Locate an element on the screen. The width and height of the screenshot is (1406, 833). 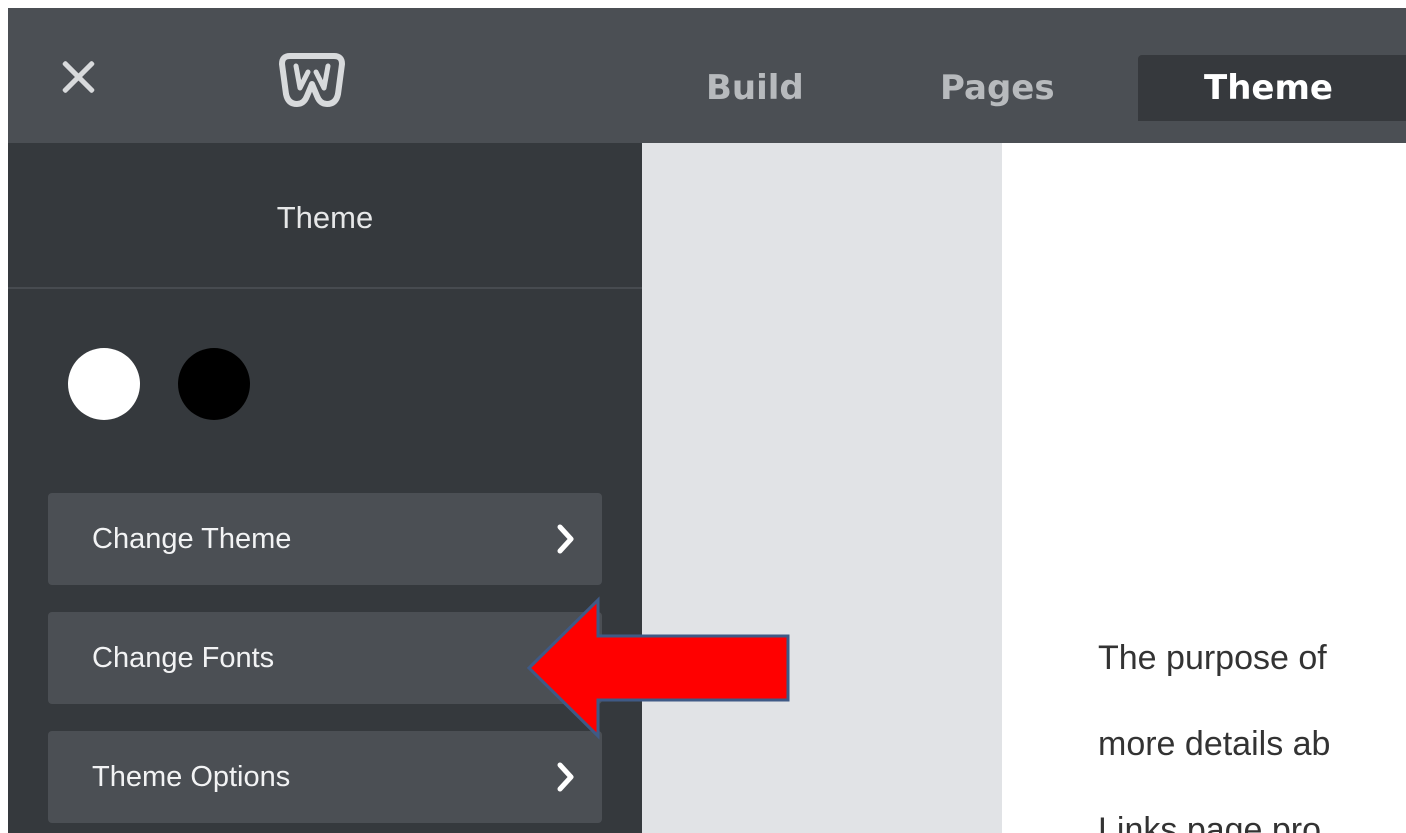
color-swatch-black is located at coordinates (214, 384).